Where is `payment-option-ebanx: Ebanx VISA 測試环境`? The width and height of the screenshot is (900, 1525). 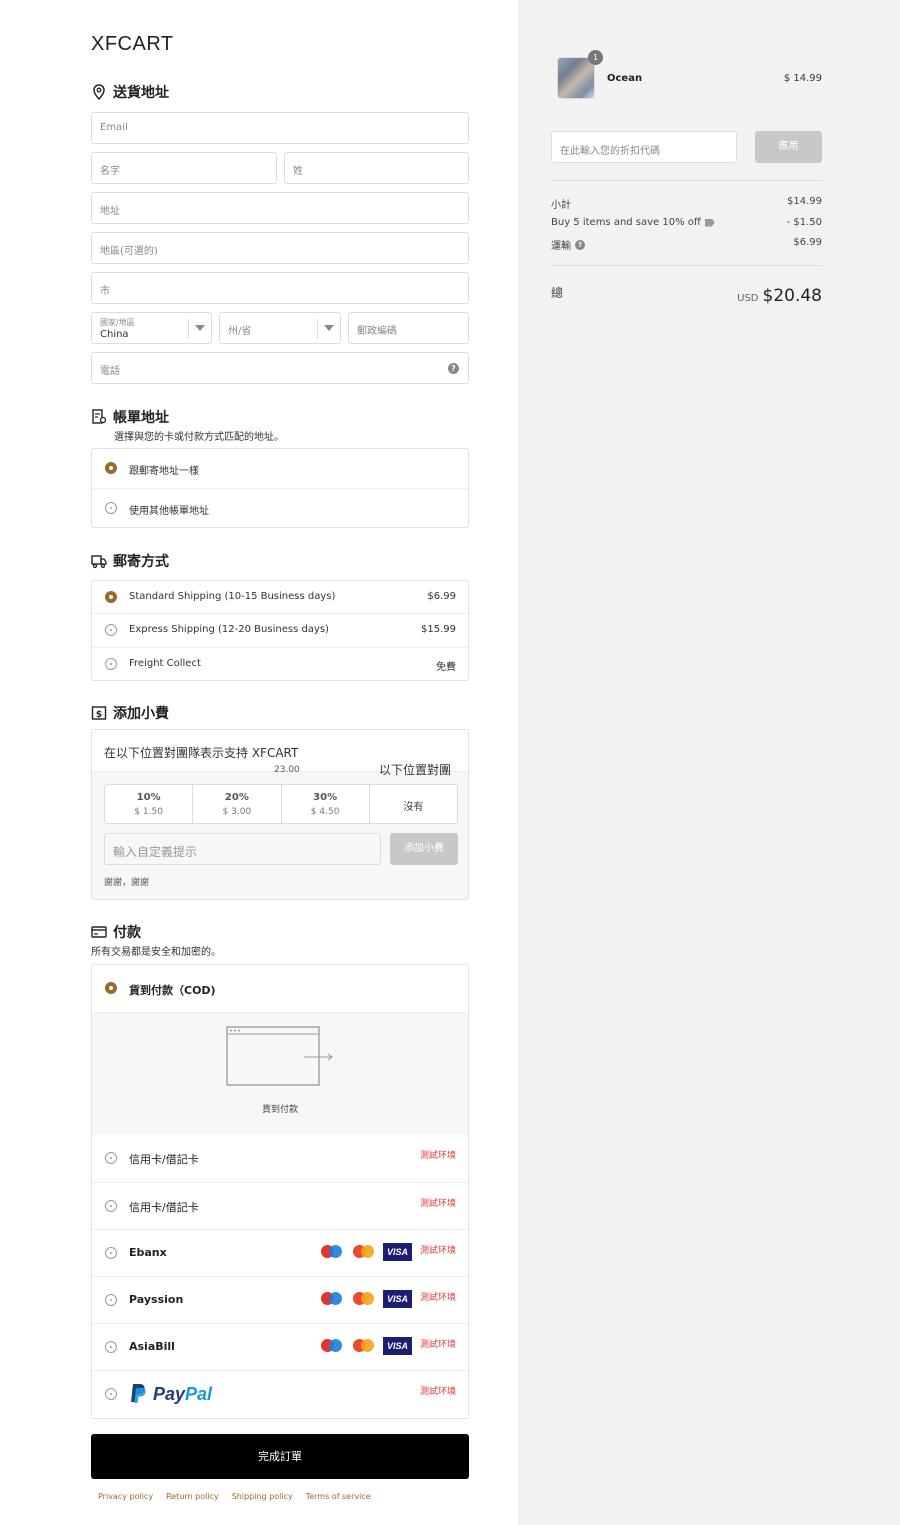
payment-option-ebanx: Ebanx VISA 測試环境 is located at coordinates (280, 1252).